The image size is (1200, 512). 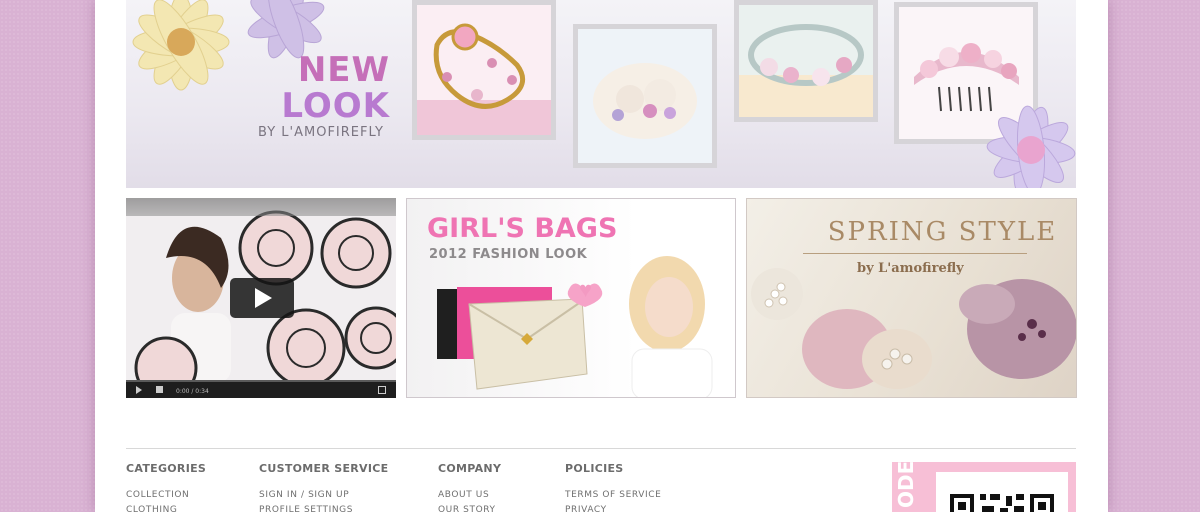 What do you see at coordinates (915, 253) in the screenshot?
I see `spring-divider` at bounding box center [915, 253].